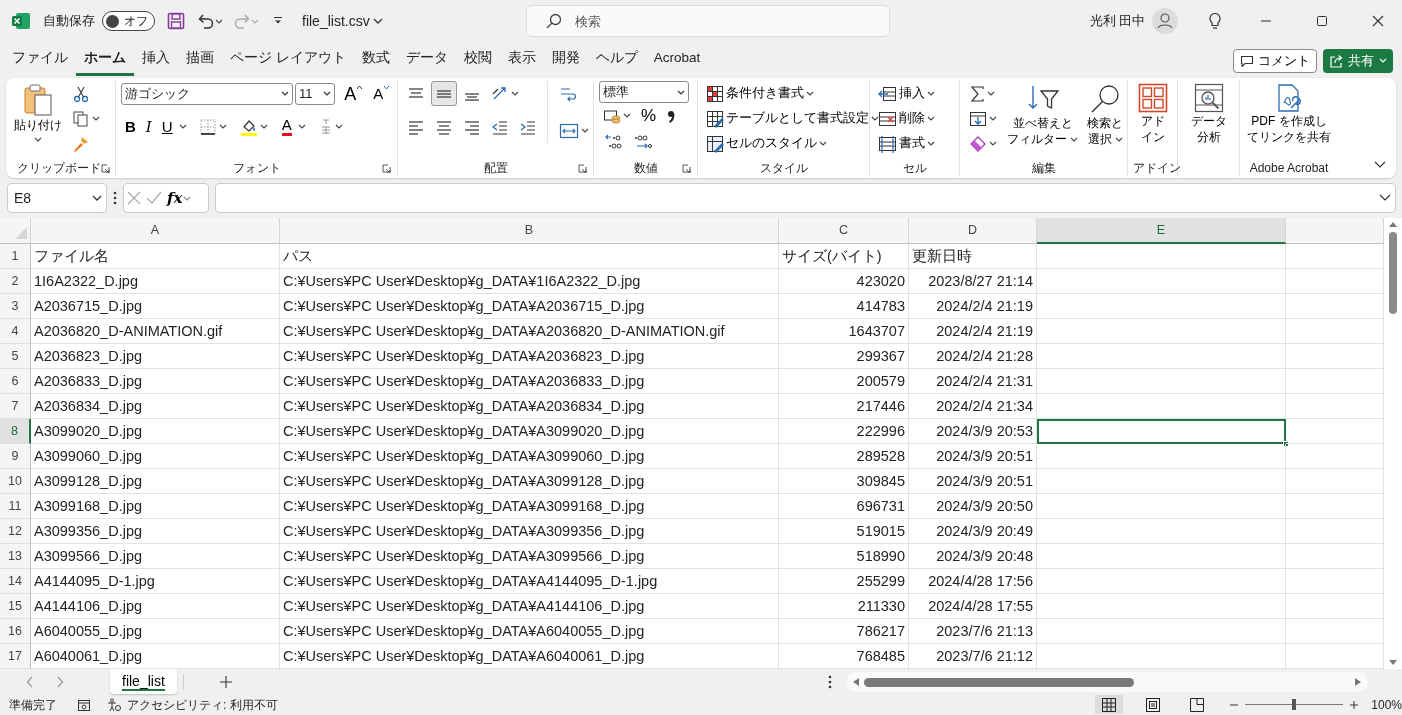  Describe the element at coordinates (528, 126) in the screenshot. I see `increase-indent-icon` at that location.